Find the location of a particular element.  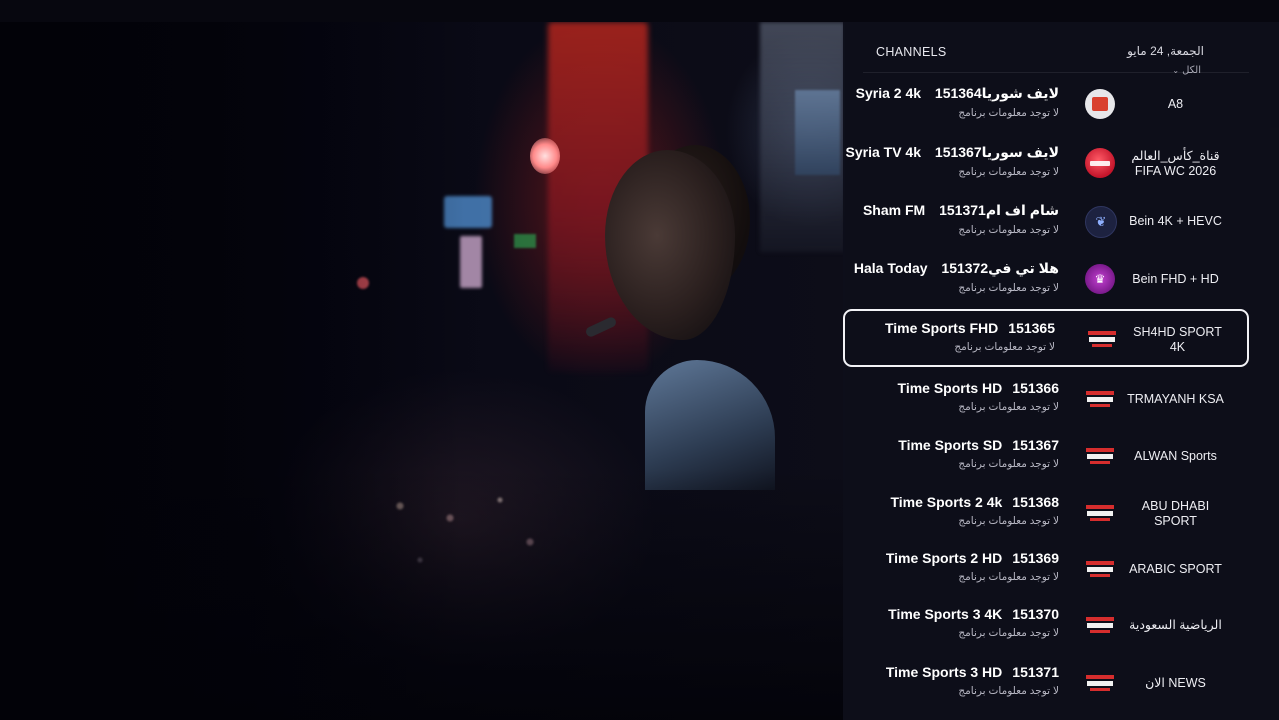

channel-number: 151369 is located at coordinates (1035, 558).